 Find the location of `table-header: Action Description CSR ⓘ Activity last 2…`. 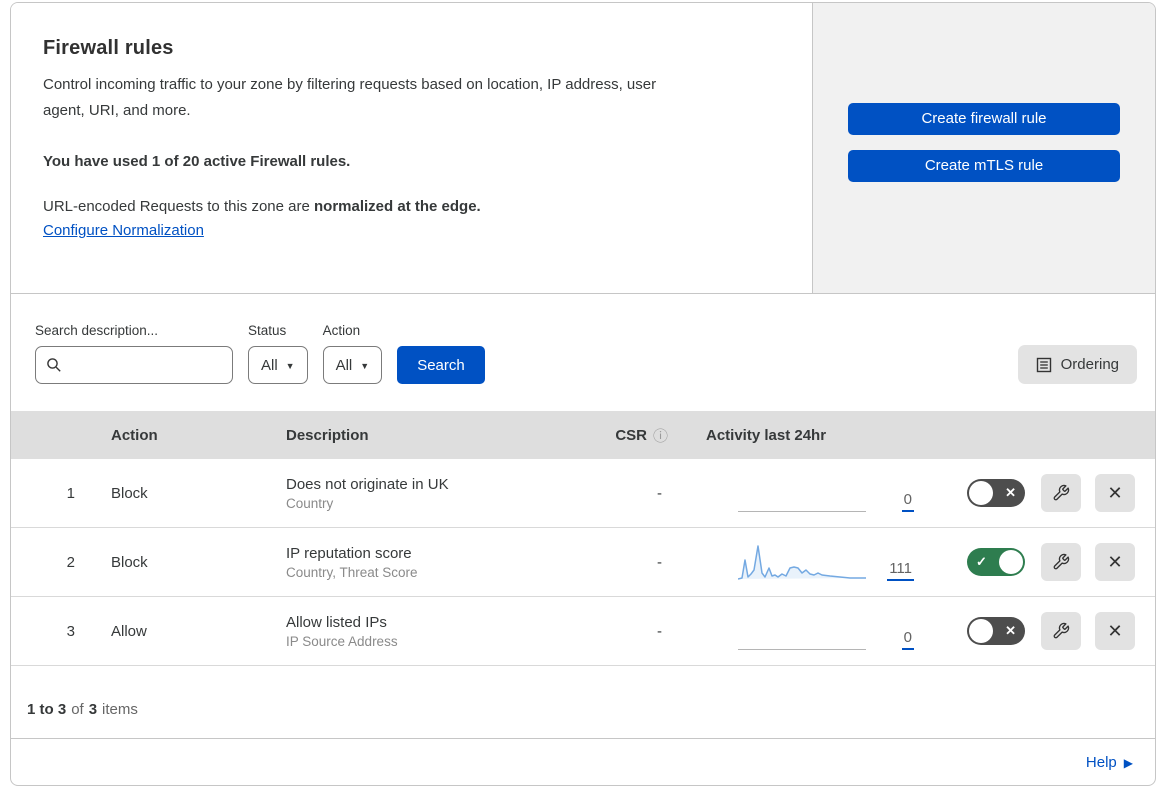

table-header: Action Description CSR ⓘ Activity last 2… is located at coordinates (583, 435).